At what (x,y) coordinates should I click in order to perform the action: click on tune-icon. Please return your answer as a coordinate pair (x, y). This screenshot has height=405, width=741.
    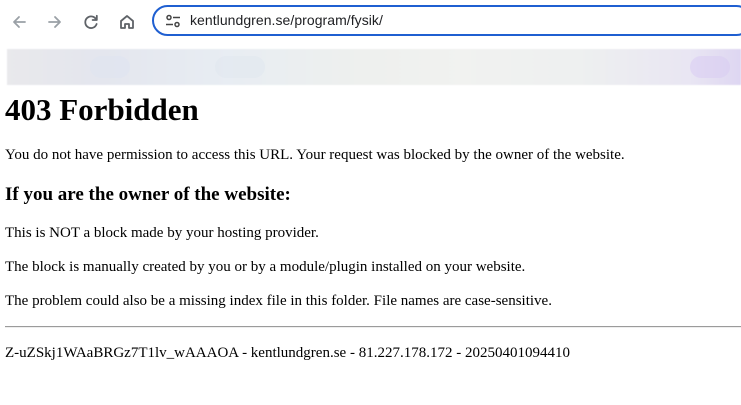
    Looking at the image, I should click on (173, 21).